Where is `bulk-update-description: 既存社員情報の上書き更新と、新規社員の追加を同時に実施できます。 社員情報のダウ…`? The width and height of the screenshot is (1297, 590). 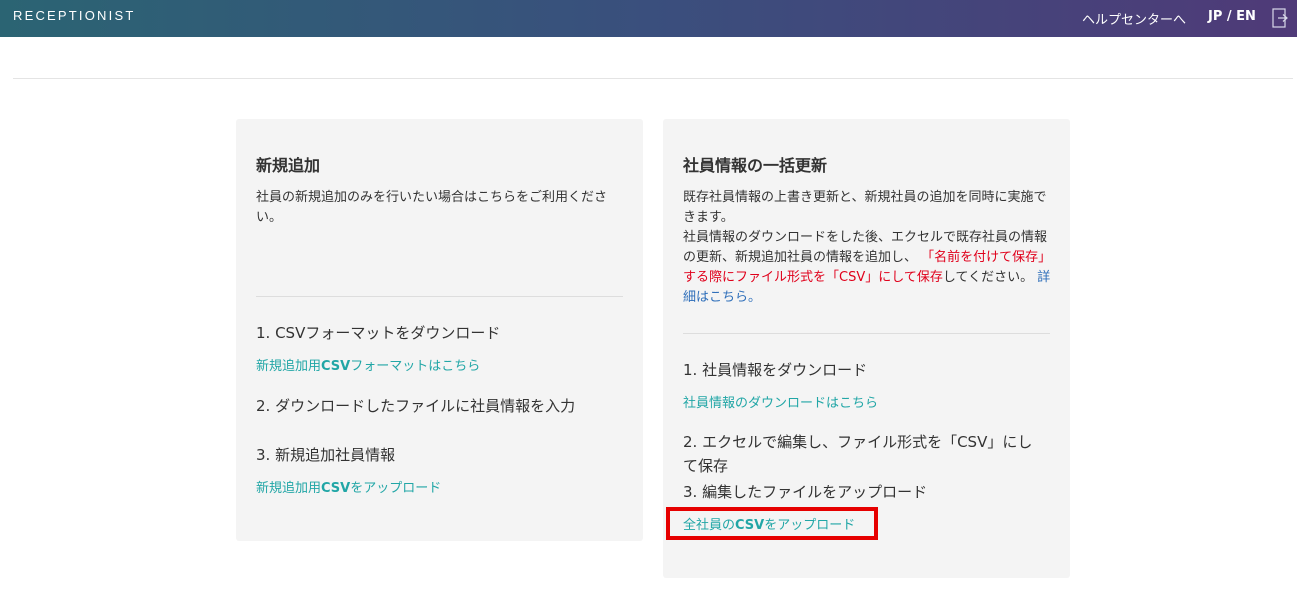
bulk-update-description: 既存社員情報の上書き更新と、新規社員の追加を同時に実施できます。 社員情報のダウ… is located at coordinates (867, 247).